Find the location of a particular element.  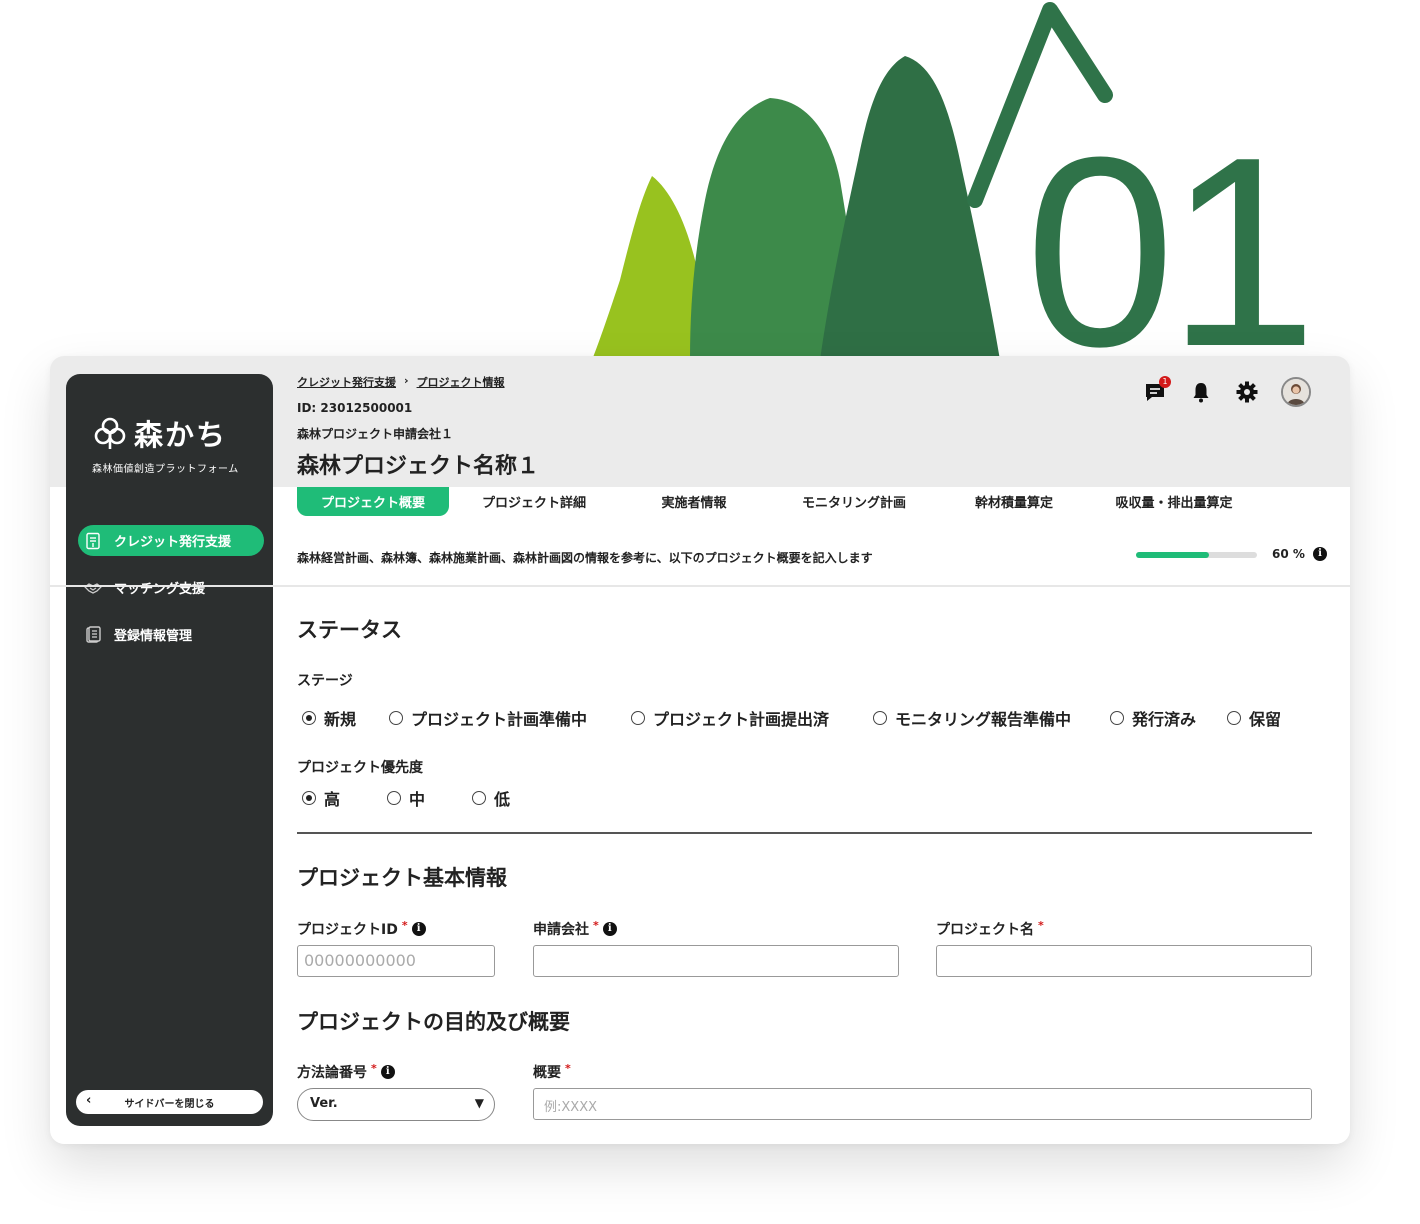

progress-label: 60 % is located at coordinates (1288, 554).